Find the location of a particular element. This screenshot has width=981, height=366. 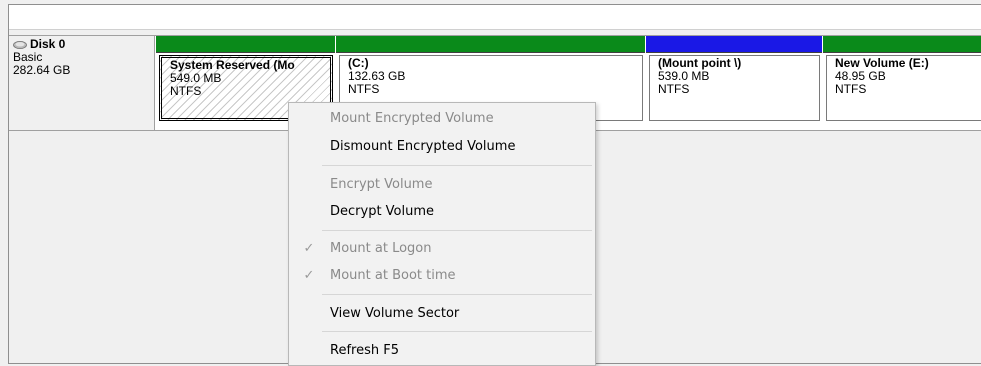

disk-drive-icon is located at coordinates (20, 44).